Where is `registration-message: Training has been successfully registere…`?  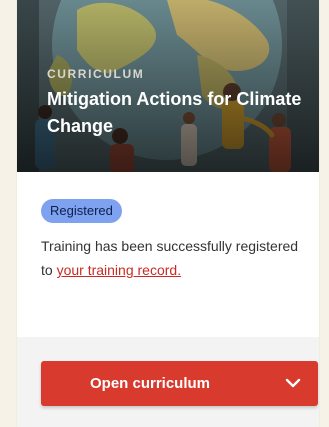 registration-message: Training has been successfully registere… is located at coordinates (176, 258).